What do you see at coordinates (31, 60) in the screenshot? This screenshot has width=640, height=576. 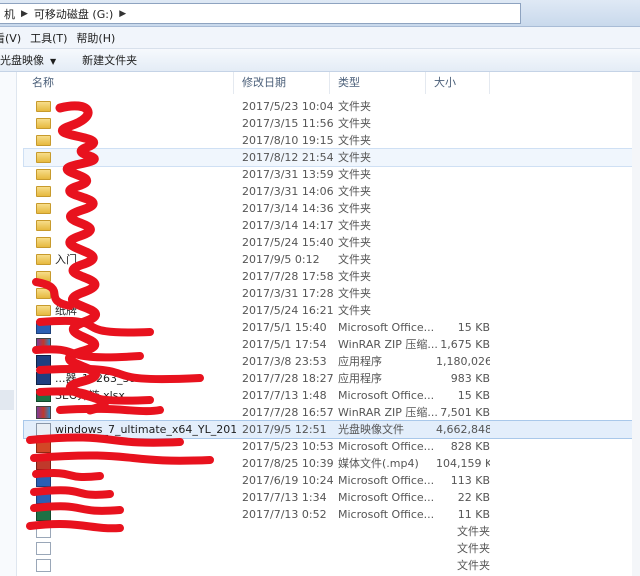 I see `burn-image-button: 光盘映像 ▼` at bounding box center [31, 60].